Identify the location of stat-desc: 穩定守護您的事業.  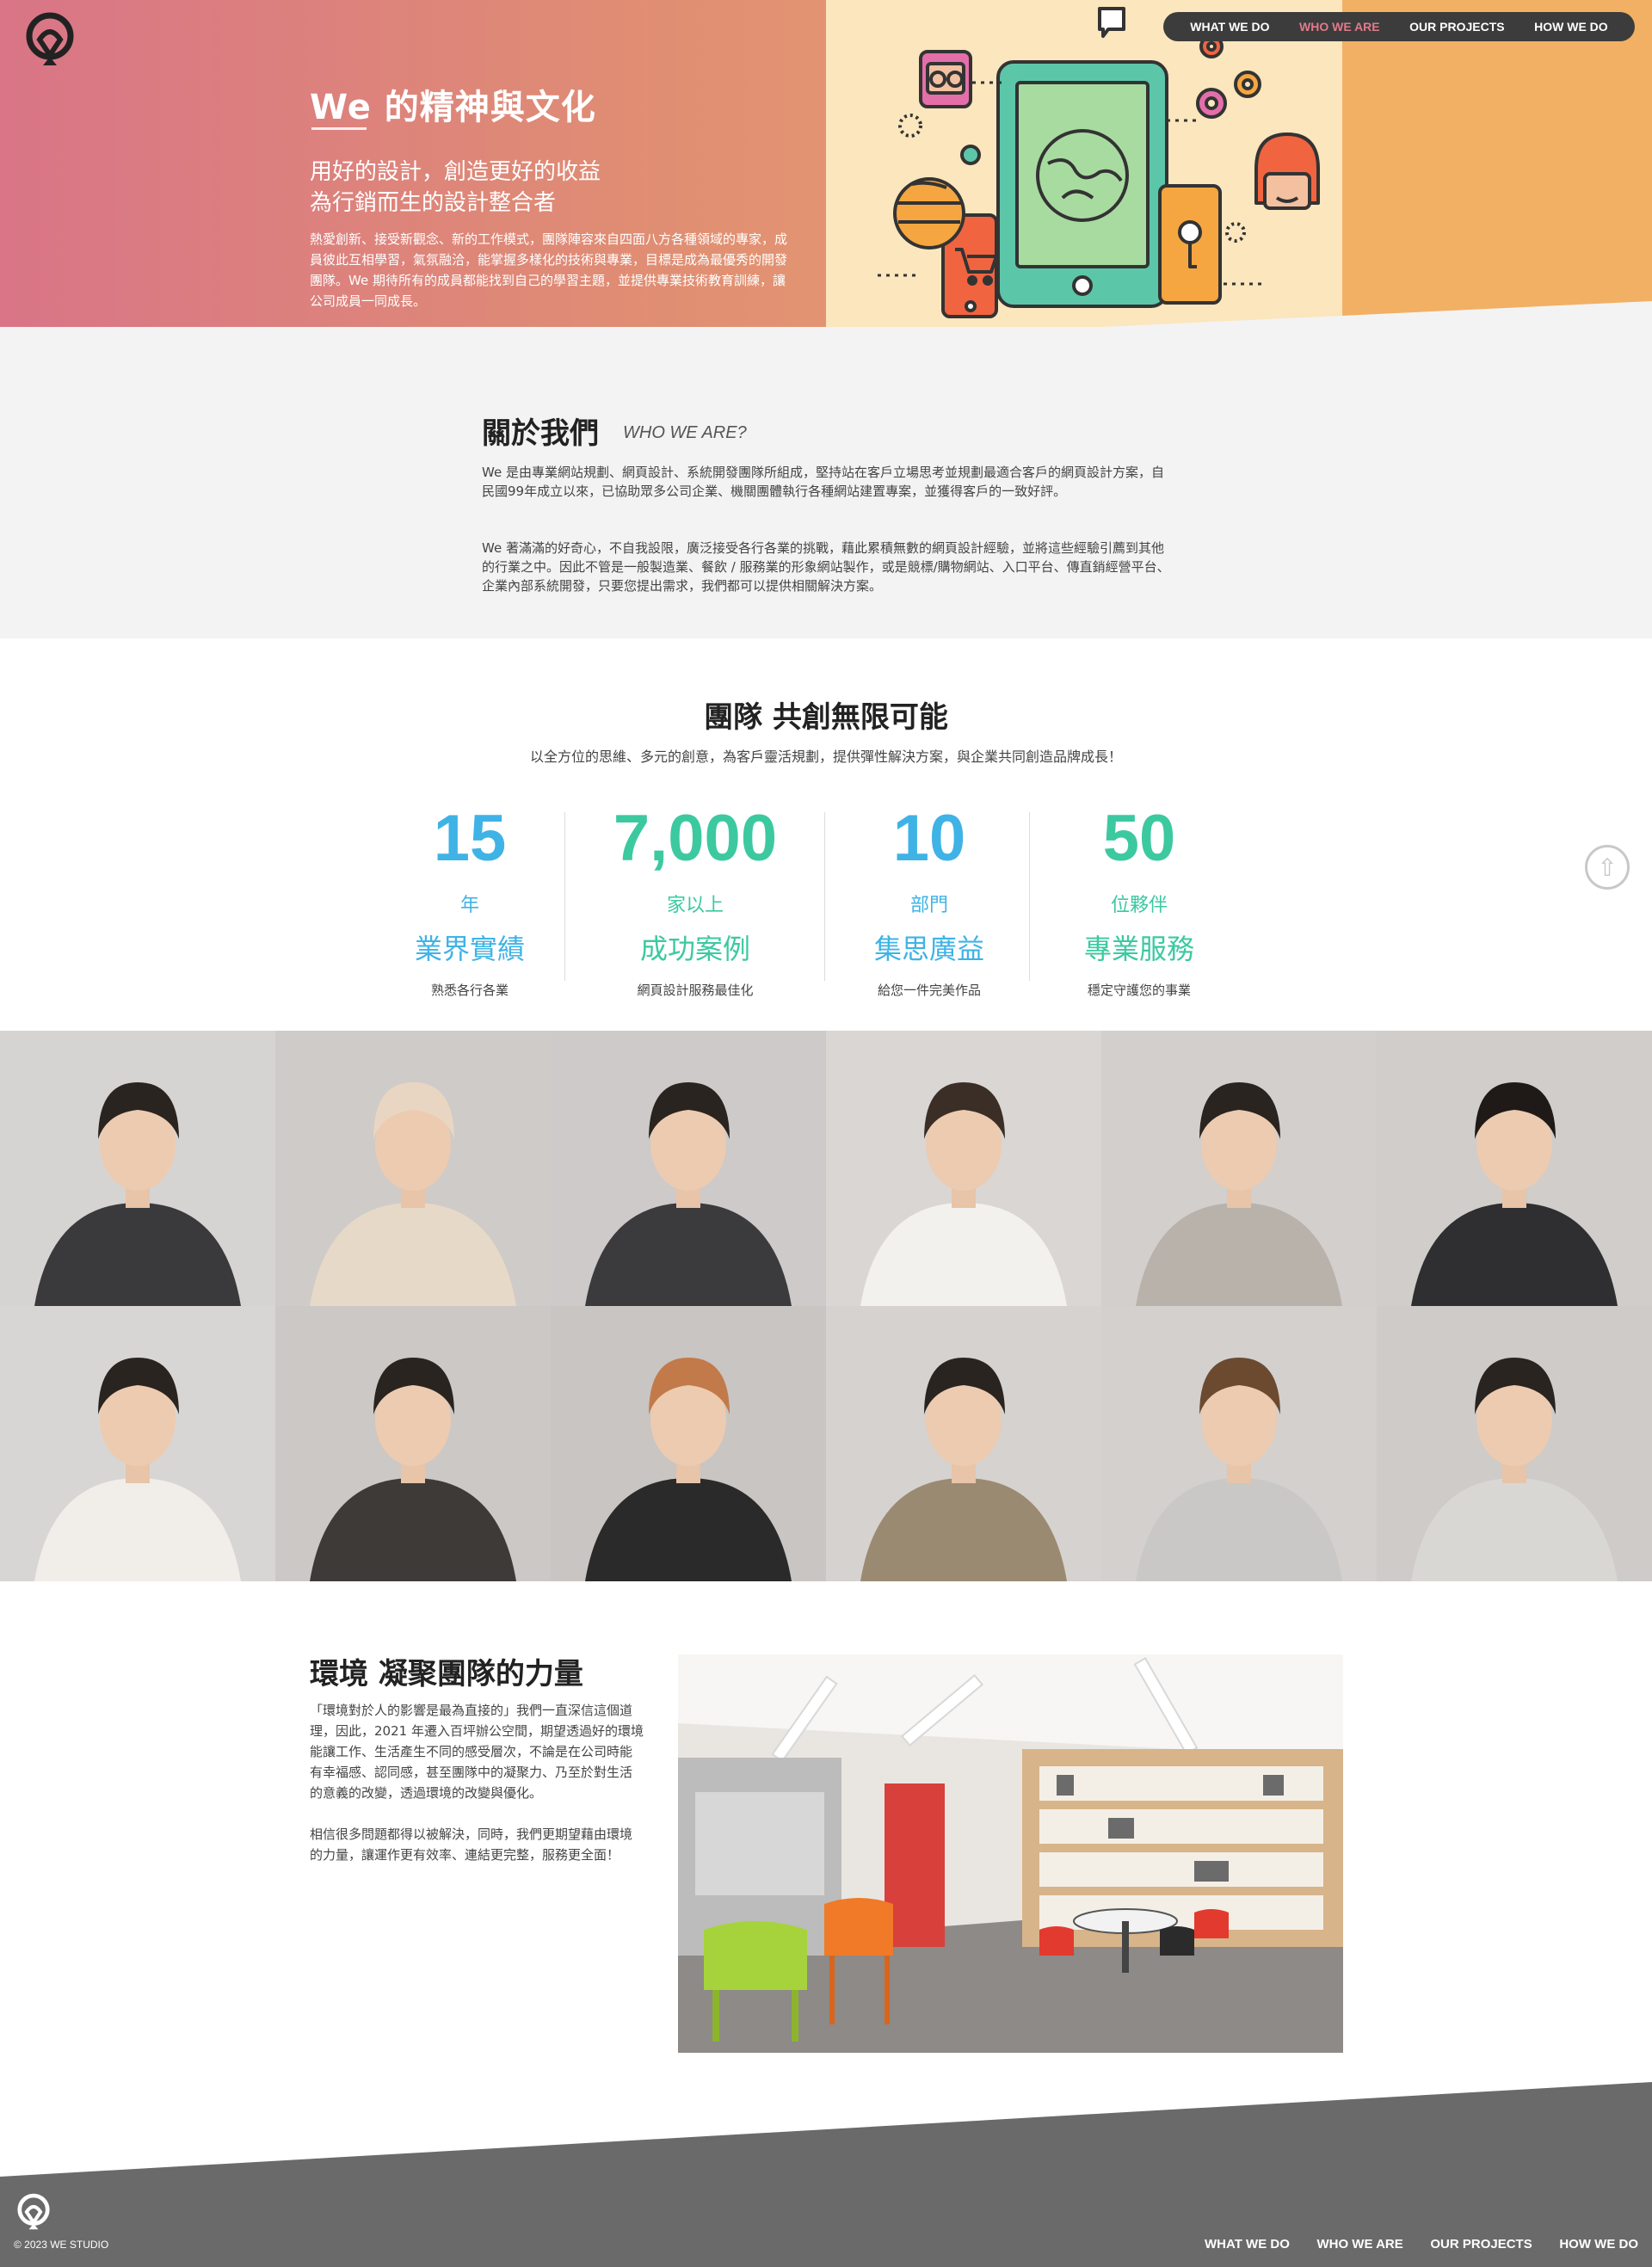
(1139, 990).